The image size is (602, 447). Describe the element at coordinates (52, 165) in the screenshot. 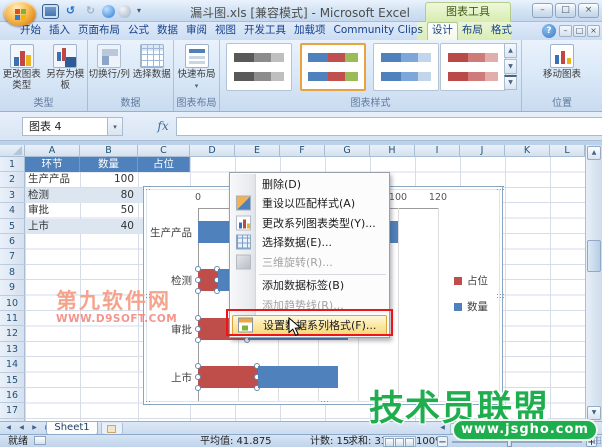

I see `header-cell-环节: 环节` at that location.